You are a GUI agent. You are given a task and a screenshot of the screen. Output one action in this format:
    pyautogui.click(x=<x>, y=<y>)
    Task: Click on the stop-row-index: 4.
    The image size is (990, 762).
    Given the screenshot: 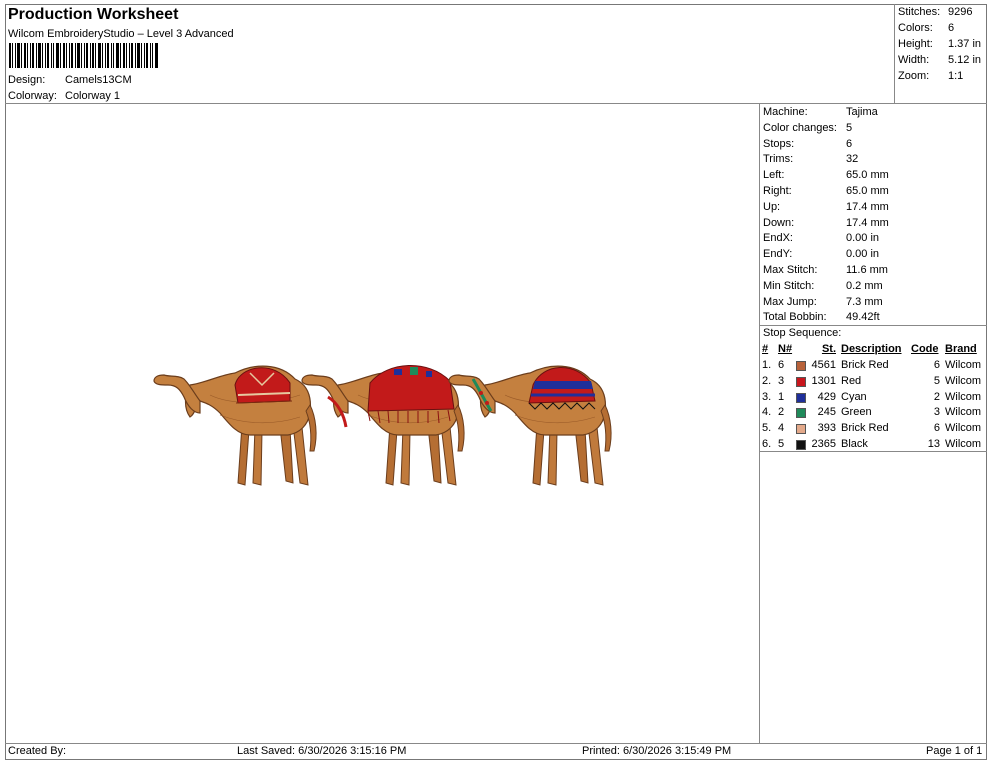 What is the action you would take?
    pyautogui.click(x=767, y=412)
    